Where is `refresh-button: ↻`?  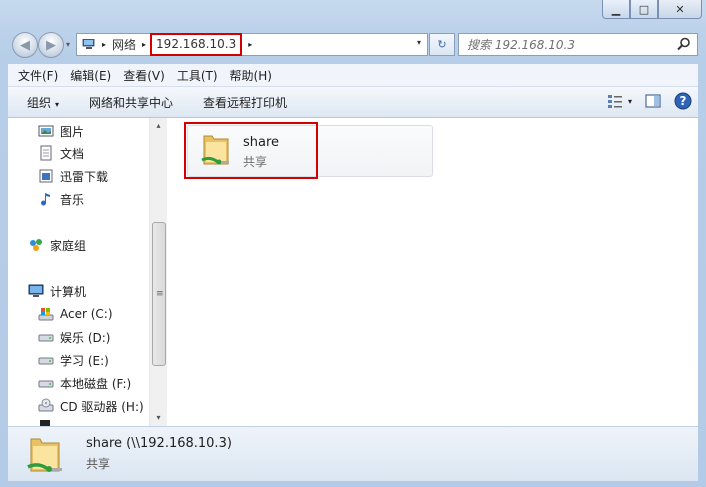 refresh-button: ↻ is located at coordinates (442, 44).